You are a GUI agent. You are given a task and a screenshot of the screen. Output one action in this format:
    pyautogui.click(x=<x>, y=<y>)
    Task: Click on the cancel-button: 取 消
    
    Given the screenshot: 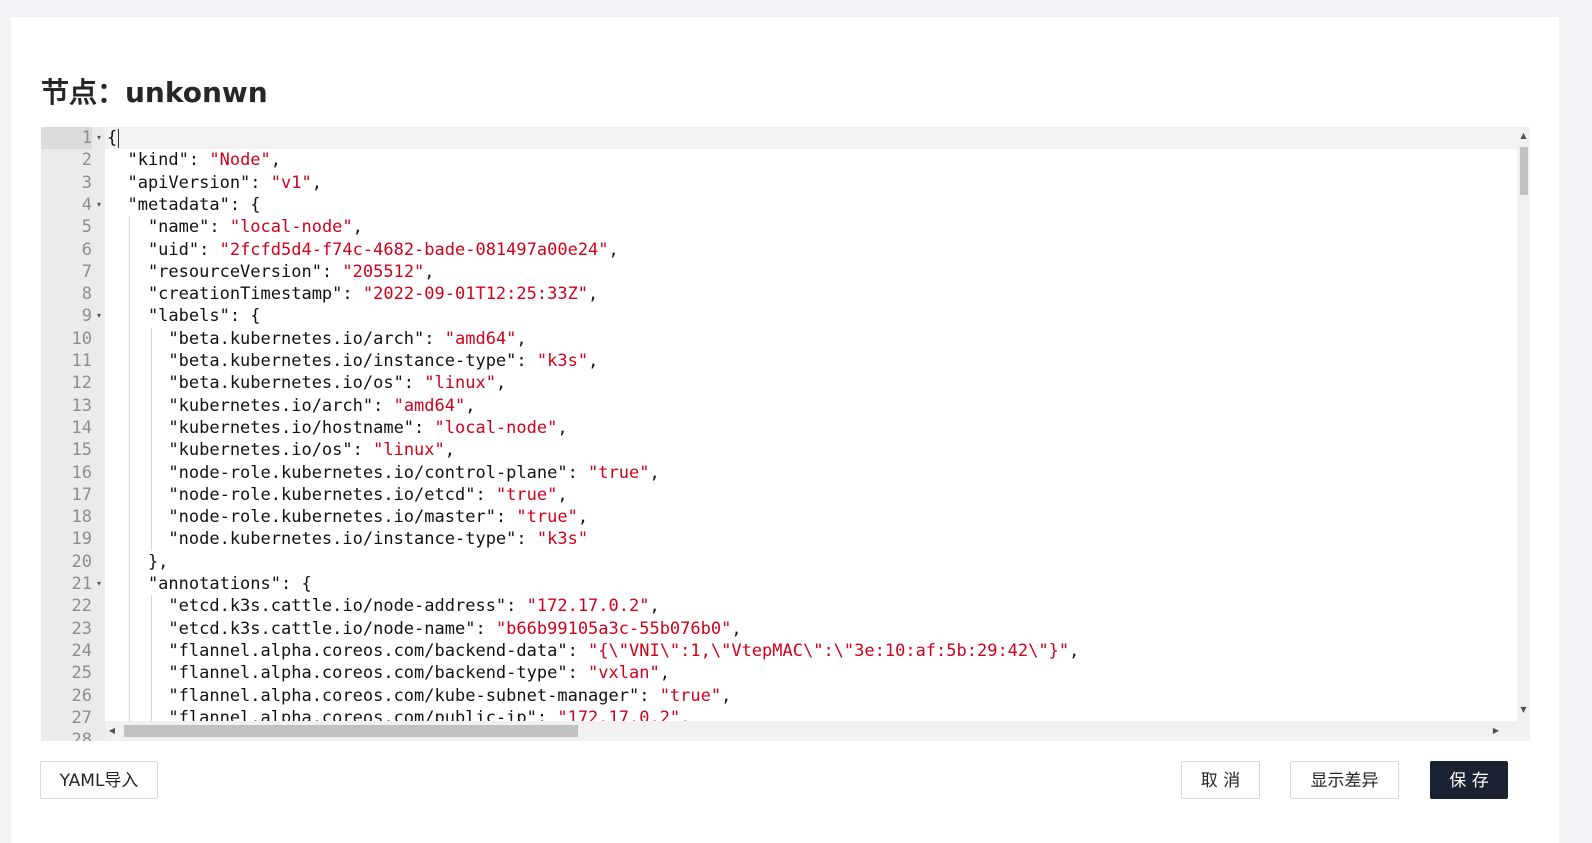 What is the action you would take?
    pyautogui.click(x=1220, y=780)
    